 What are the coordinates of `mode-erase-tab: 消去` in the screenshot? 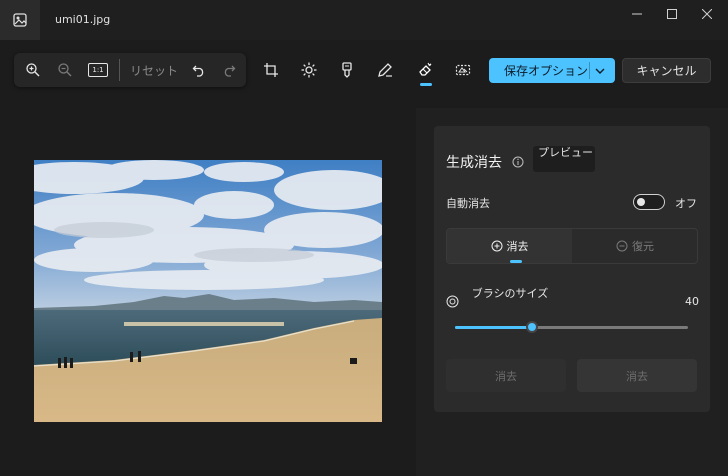 It's located at (509, 246).